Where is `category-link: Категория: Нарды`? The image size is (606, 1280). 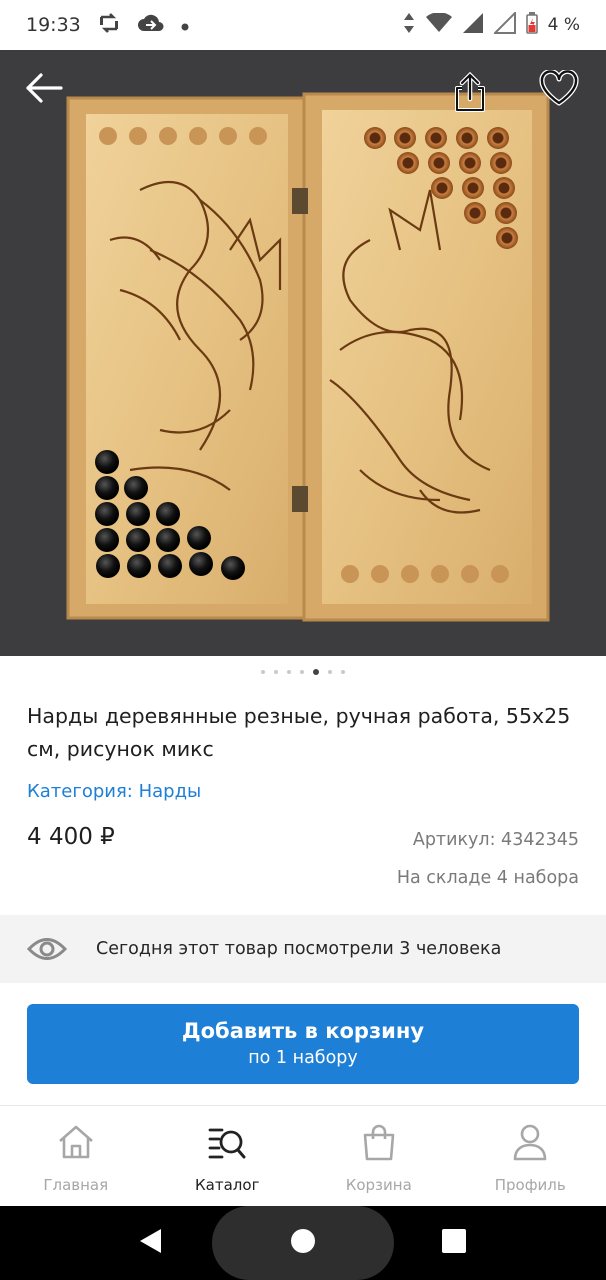 category-link: Категория: Нарды is located at coordinates (114, 791).